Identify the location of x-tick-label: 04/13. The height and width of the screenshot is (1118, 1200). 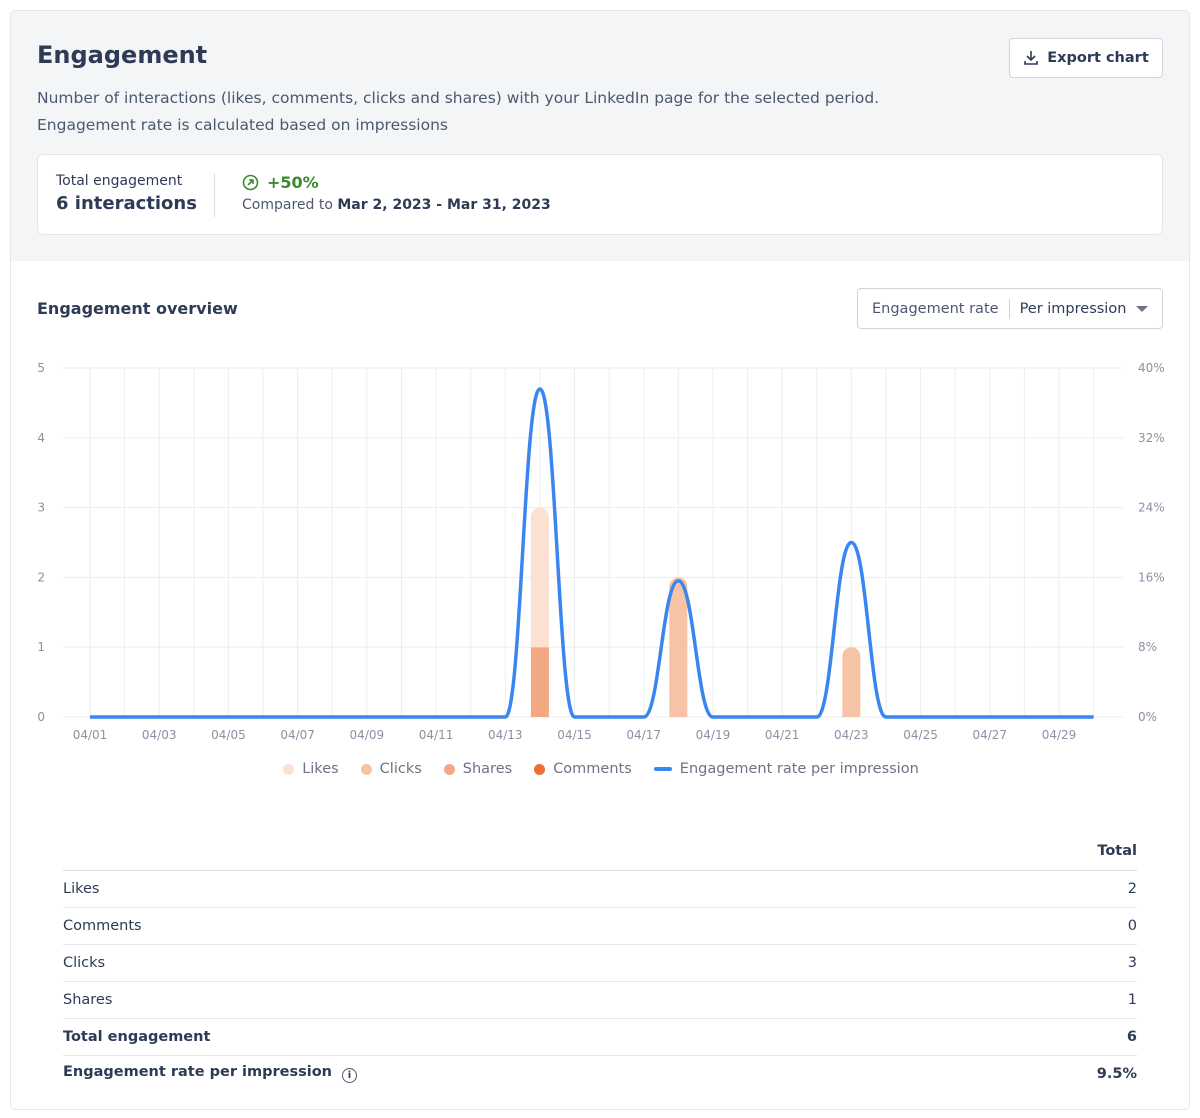
(505, 735).